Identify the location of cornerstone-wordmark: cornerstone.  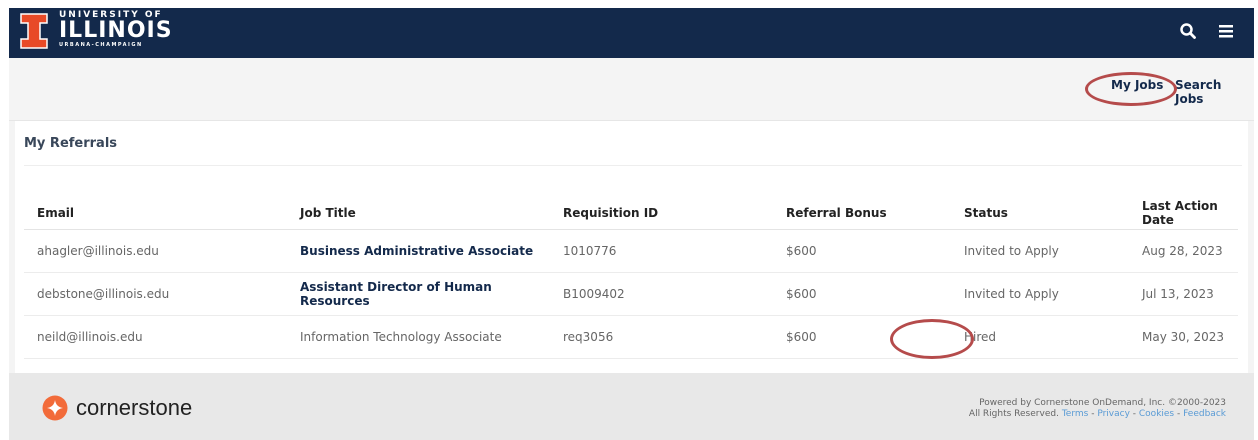
(134, 407).